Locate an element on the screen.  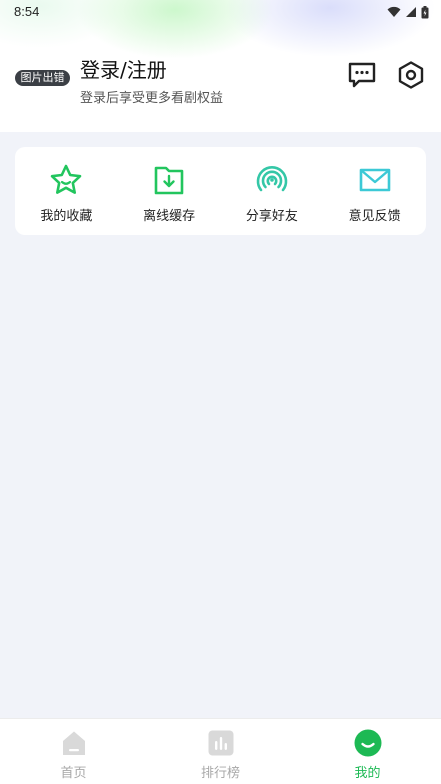
status-time: 8:54 is located at coordinates (27, 11).